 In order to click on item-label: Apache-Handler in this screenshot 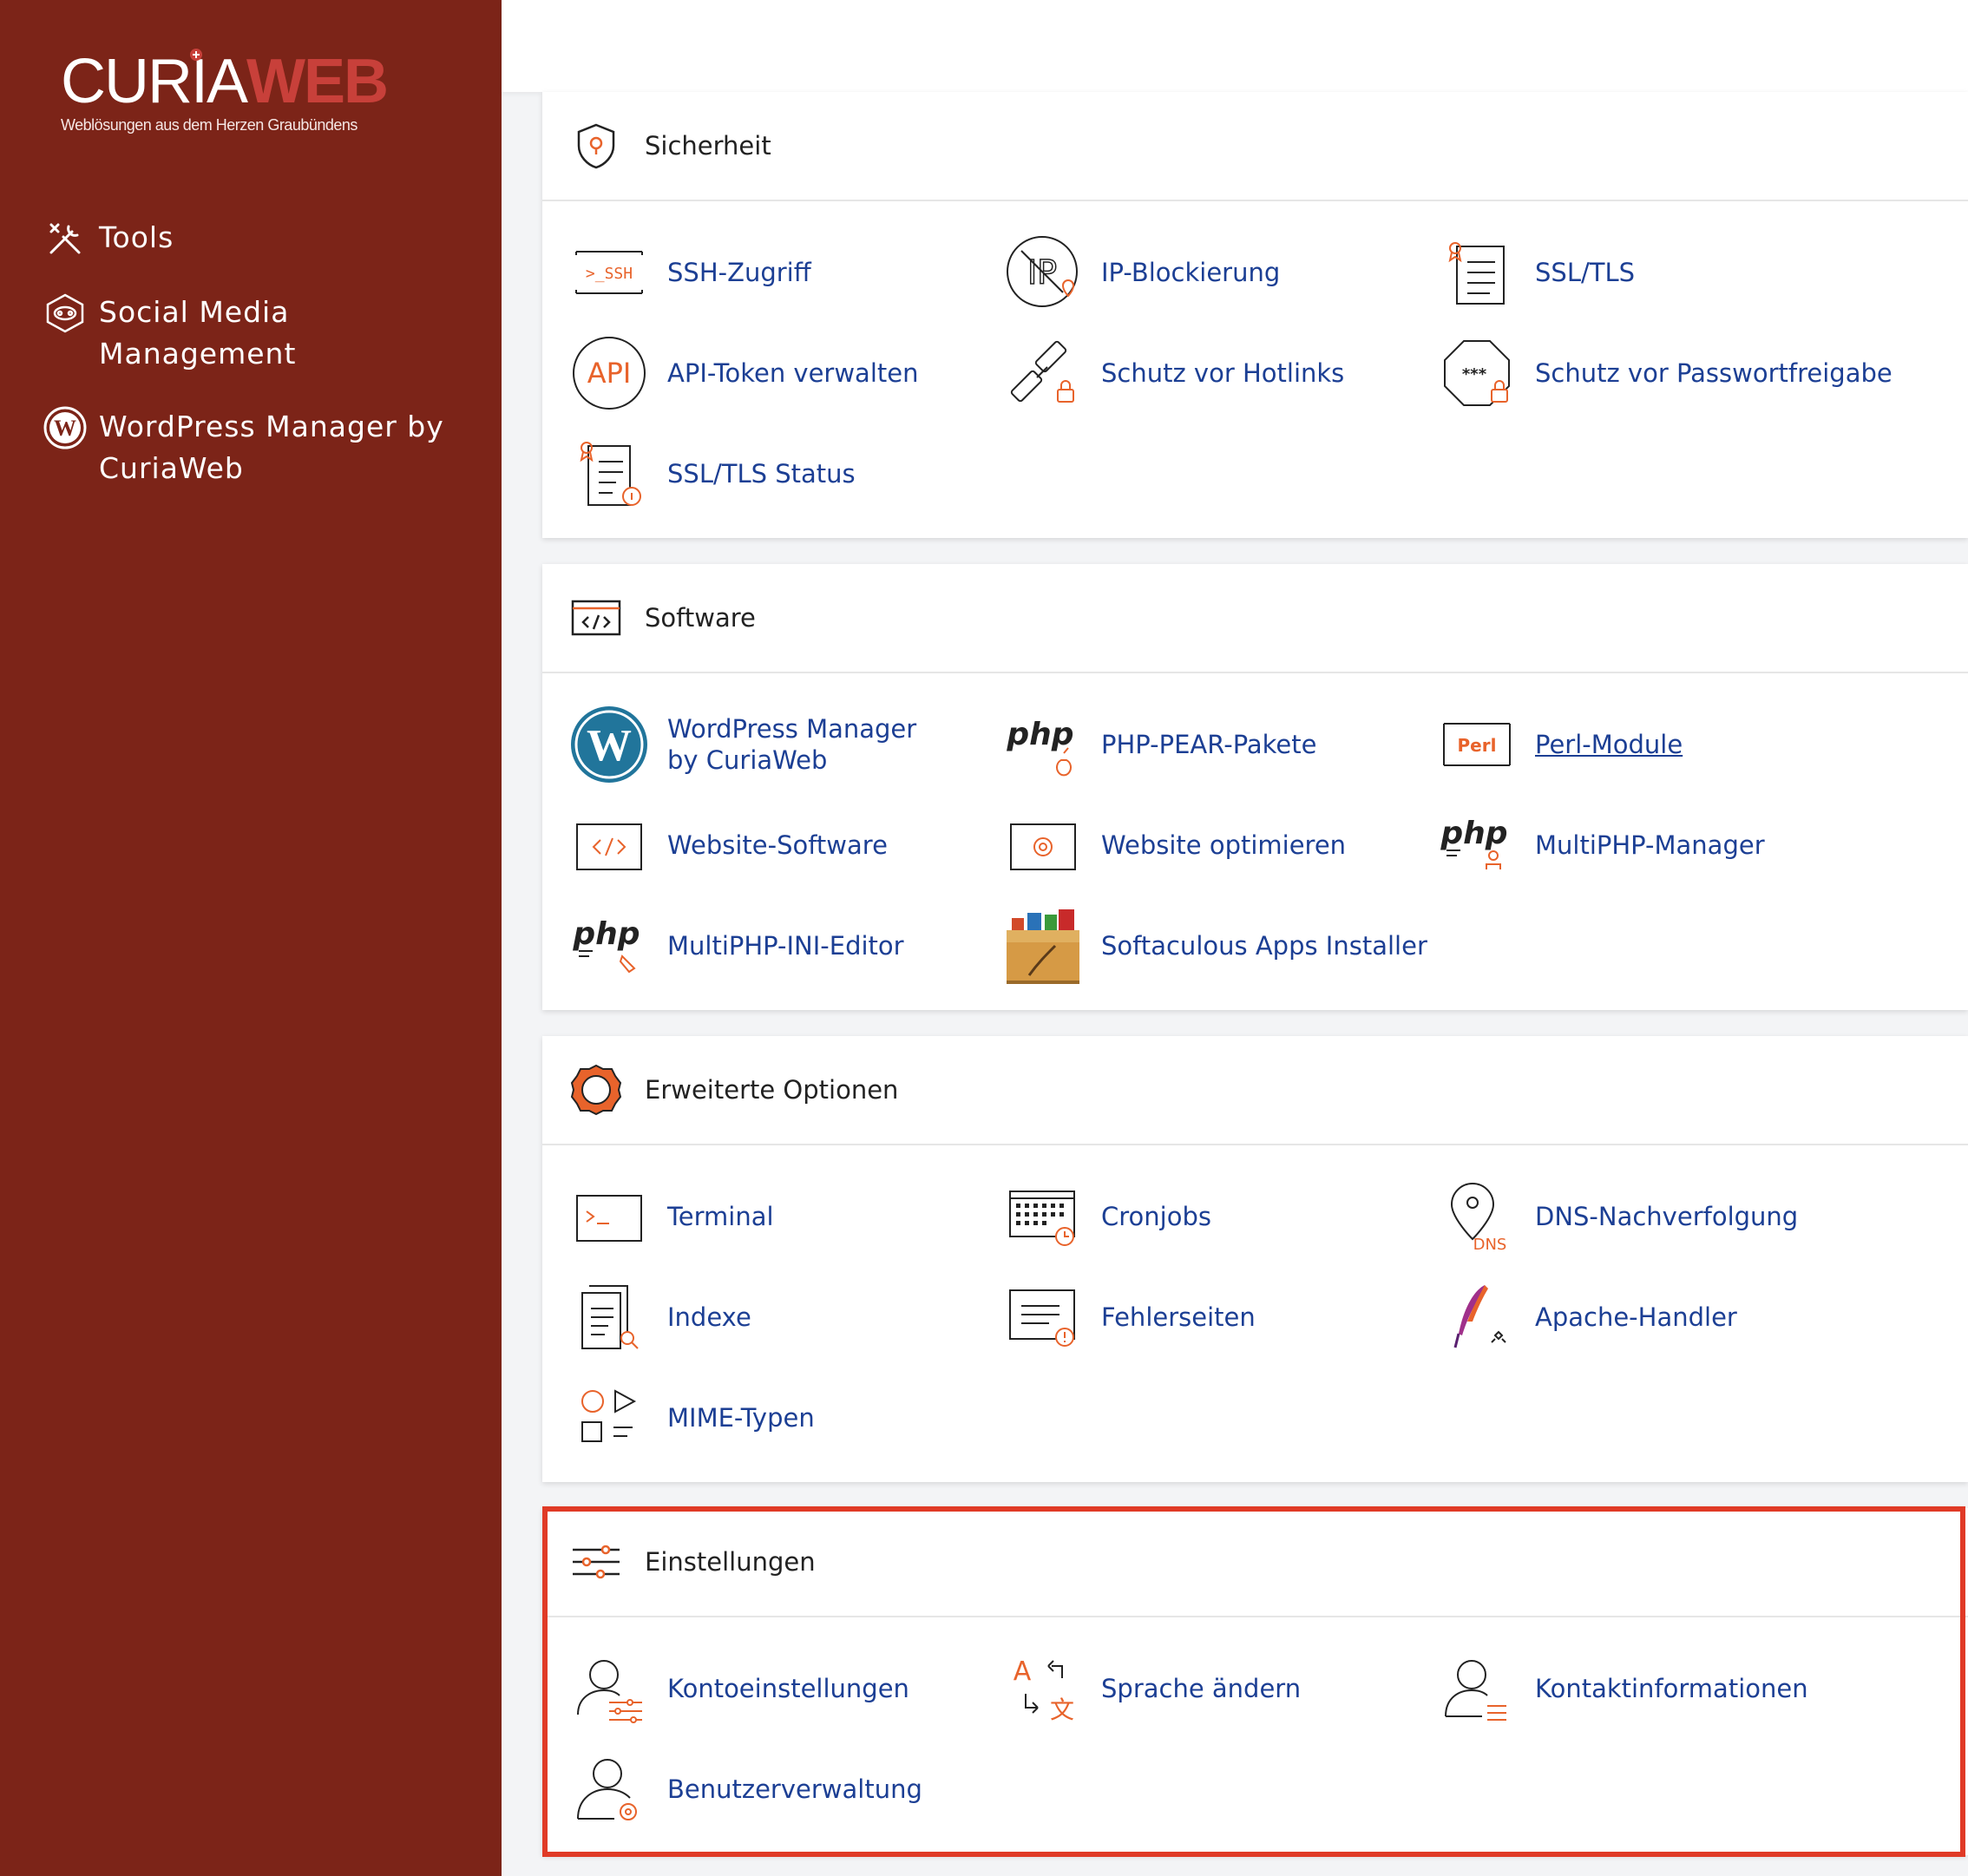, I will do `click(1636, 1317)`.